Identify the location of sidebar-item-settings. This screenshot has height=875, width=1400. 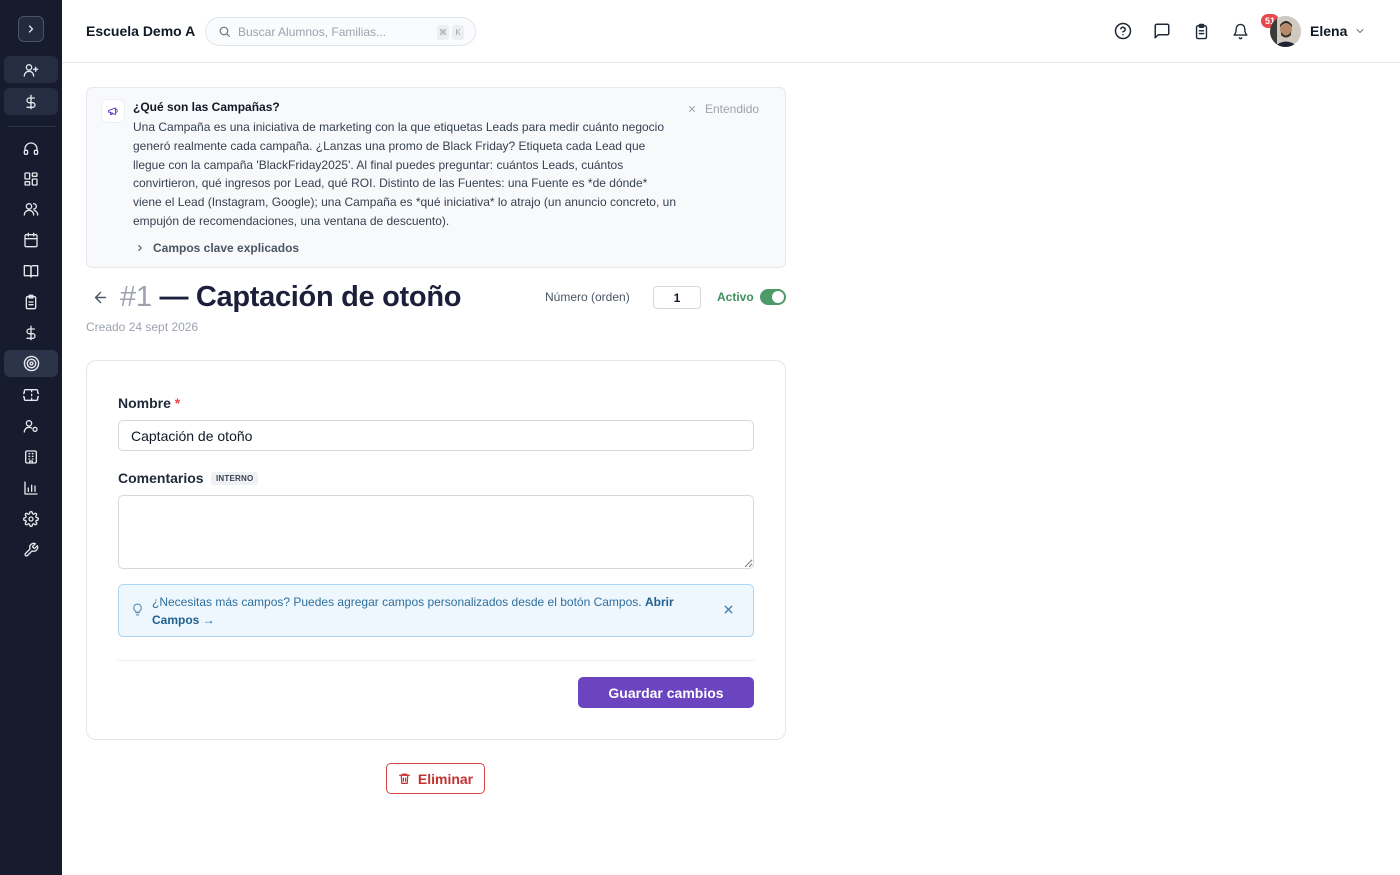
(31, 518).